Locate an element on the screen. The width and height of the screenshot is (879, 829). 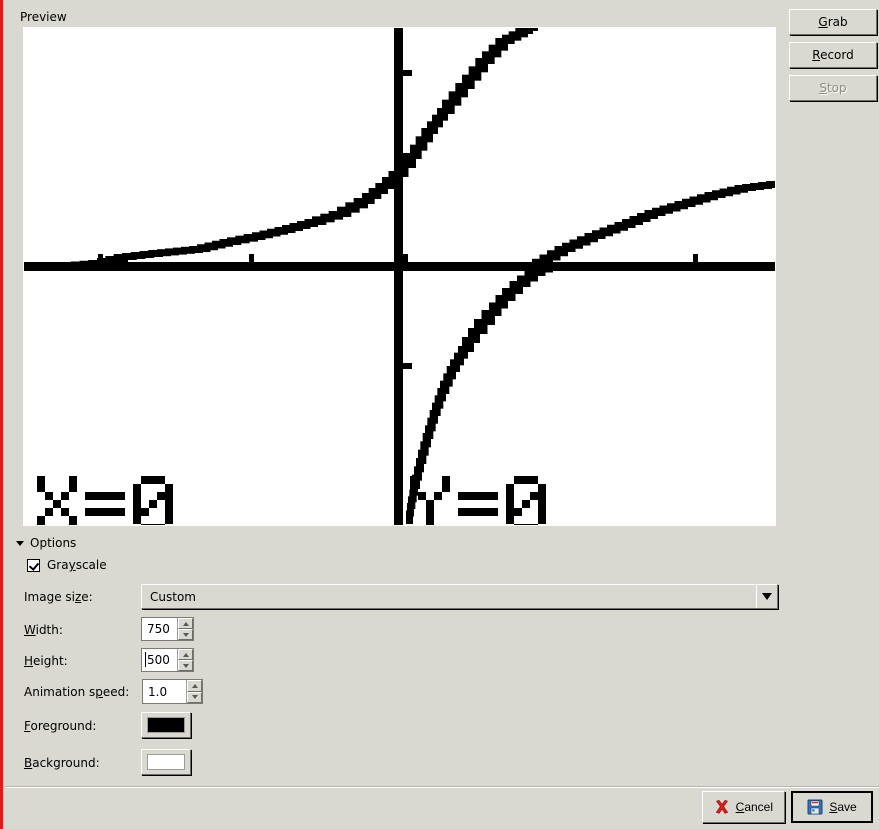
foreground-color-swatch is located at coordinates (166, 725).